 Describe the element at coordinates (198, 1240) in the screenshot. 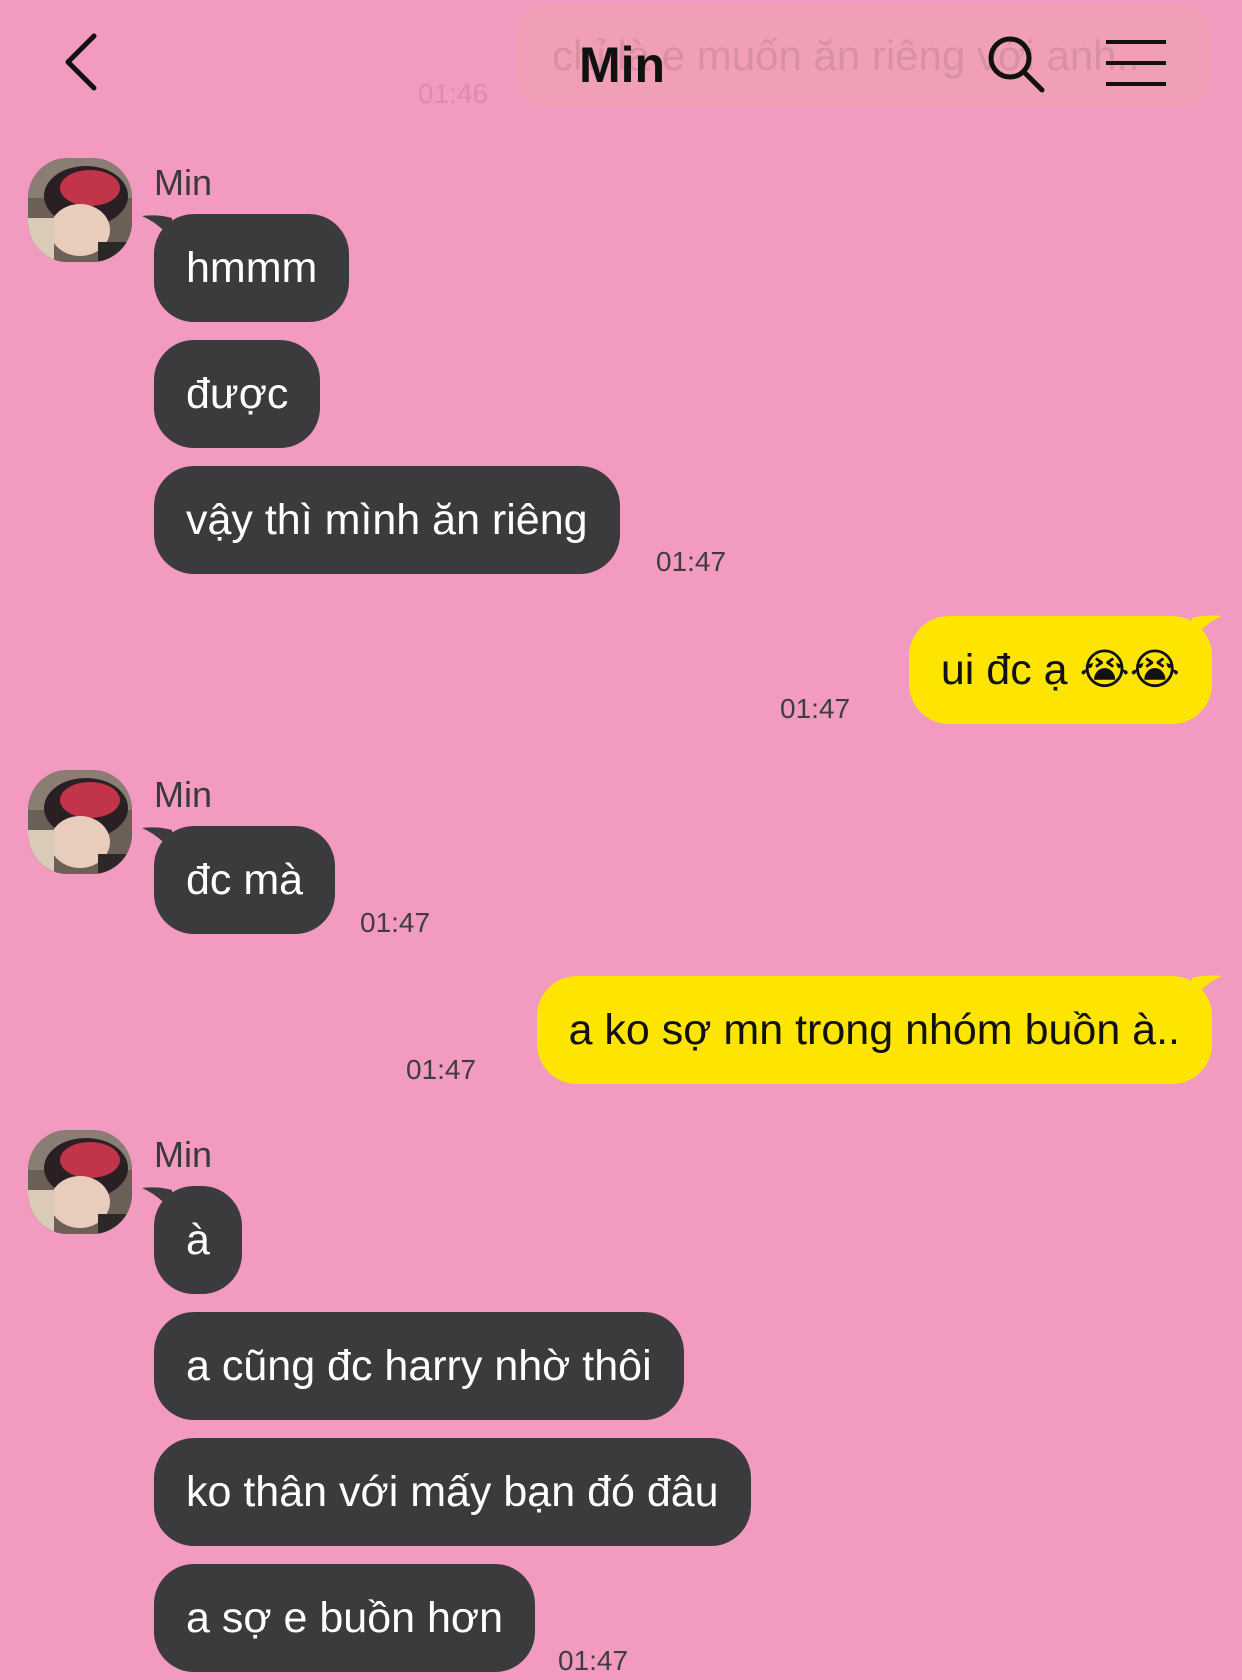

I see `message-bubble: à` at that location.